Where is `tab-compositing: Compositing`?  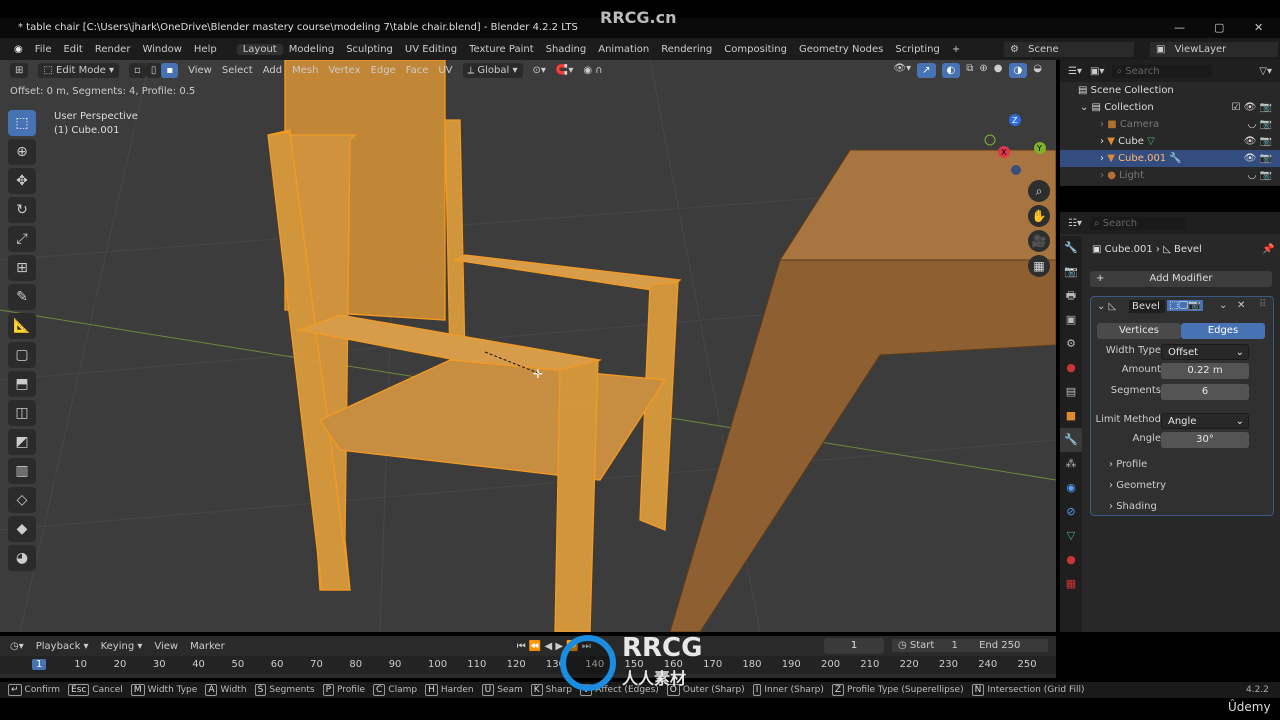 tab-compositing: Compositing is located at coordinates (755, 49).